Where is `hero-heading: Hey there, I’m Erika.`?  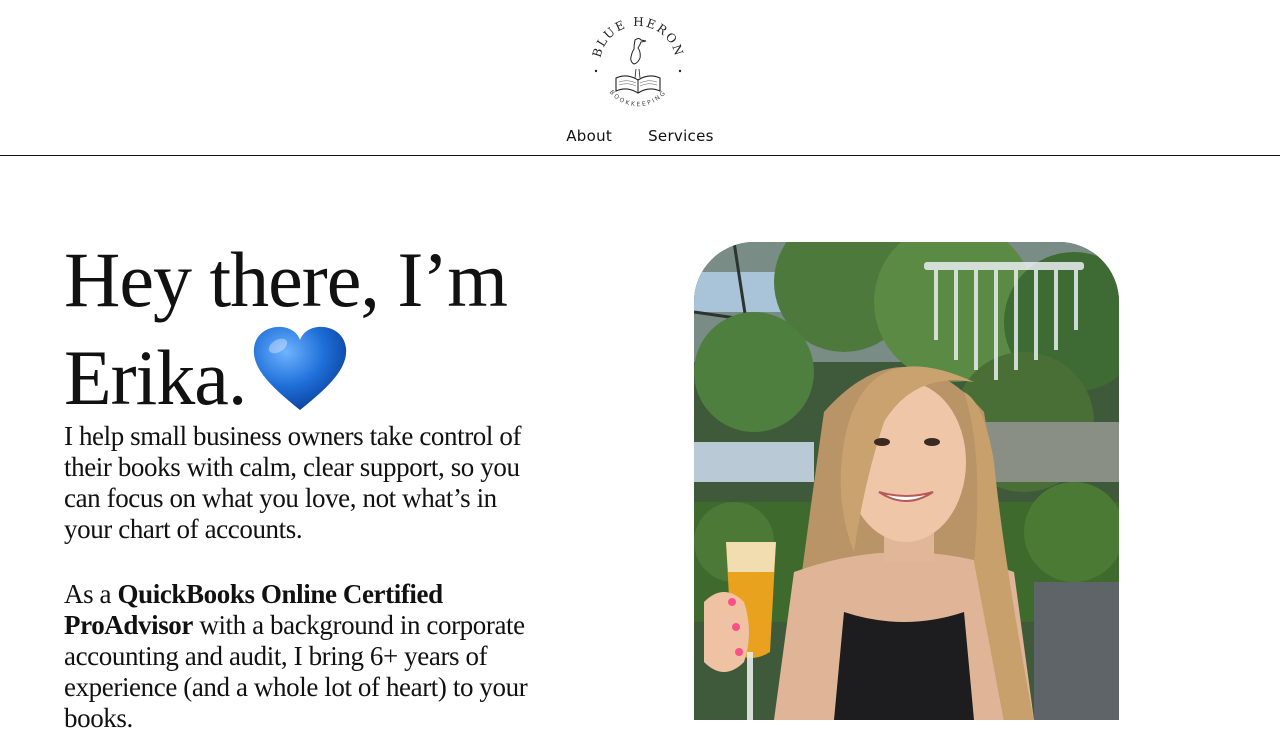 hero-heading: Hey there, I’m Erika. is located at coordinates (324, 329).